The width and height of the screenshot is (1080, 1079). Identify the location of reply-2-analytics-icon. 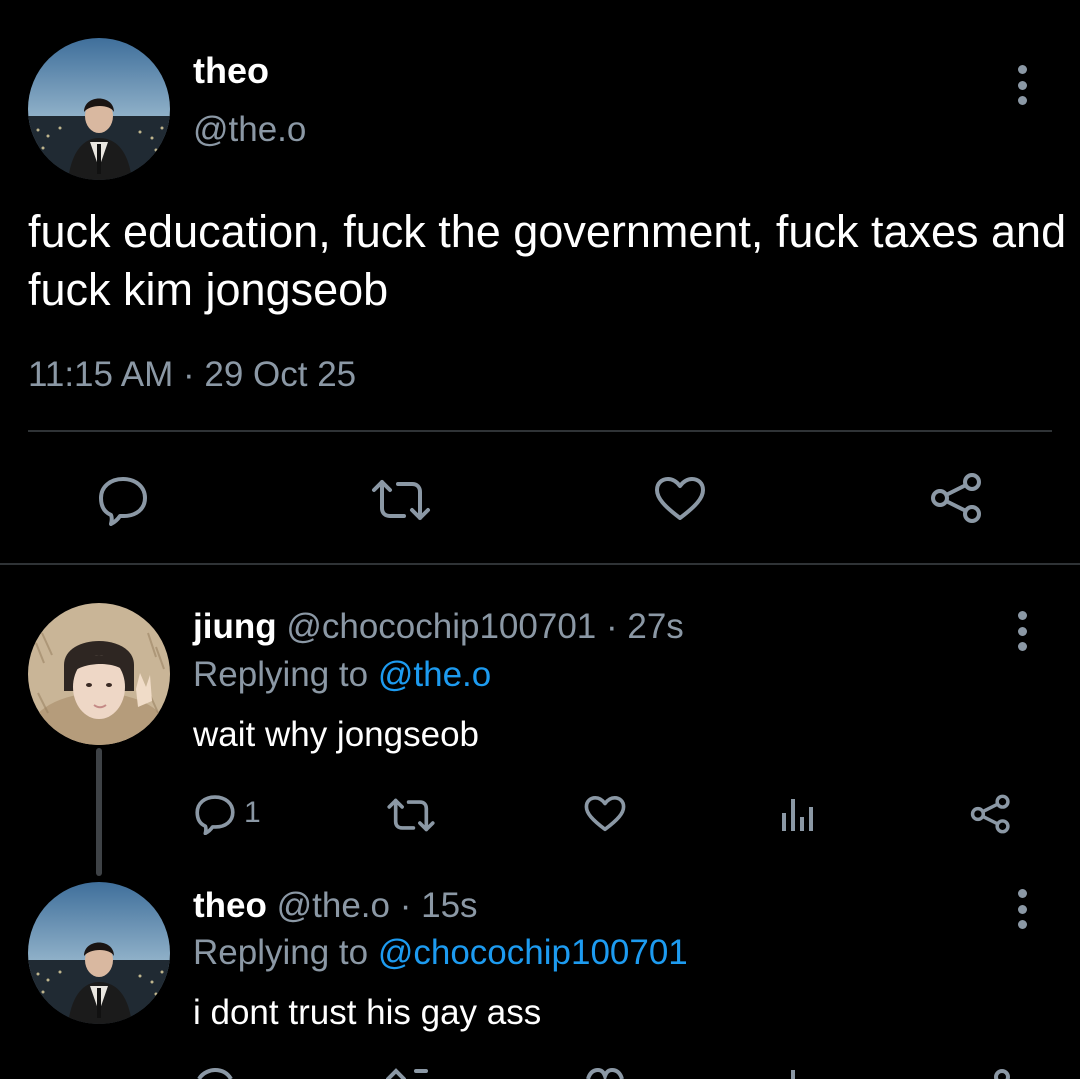
(798, 1073).